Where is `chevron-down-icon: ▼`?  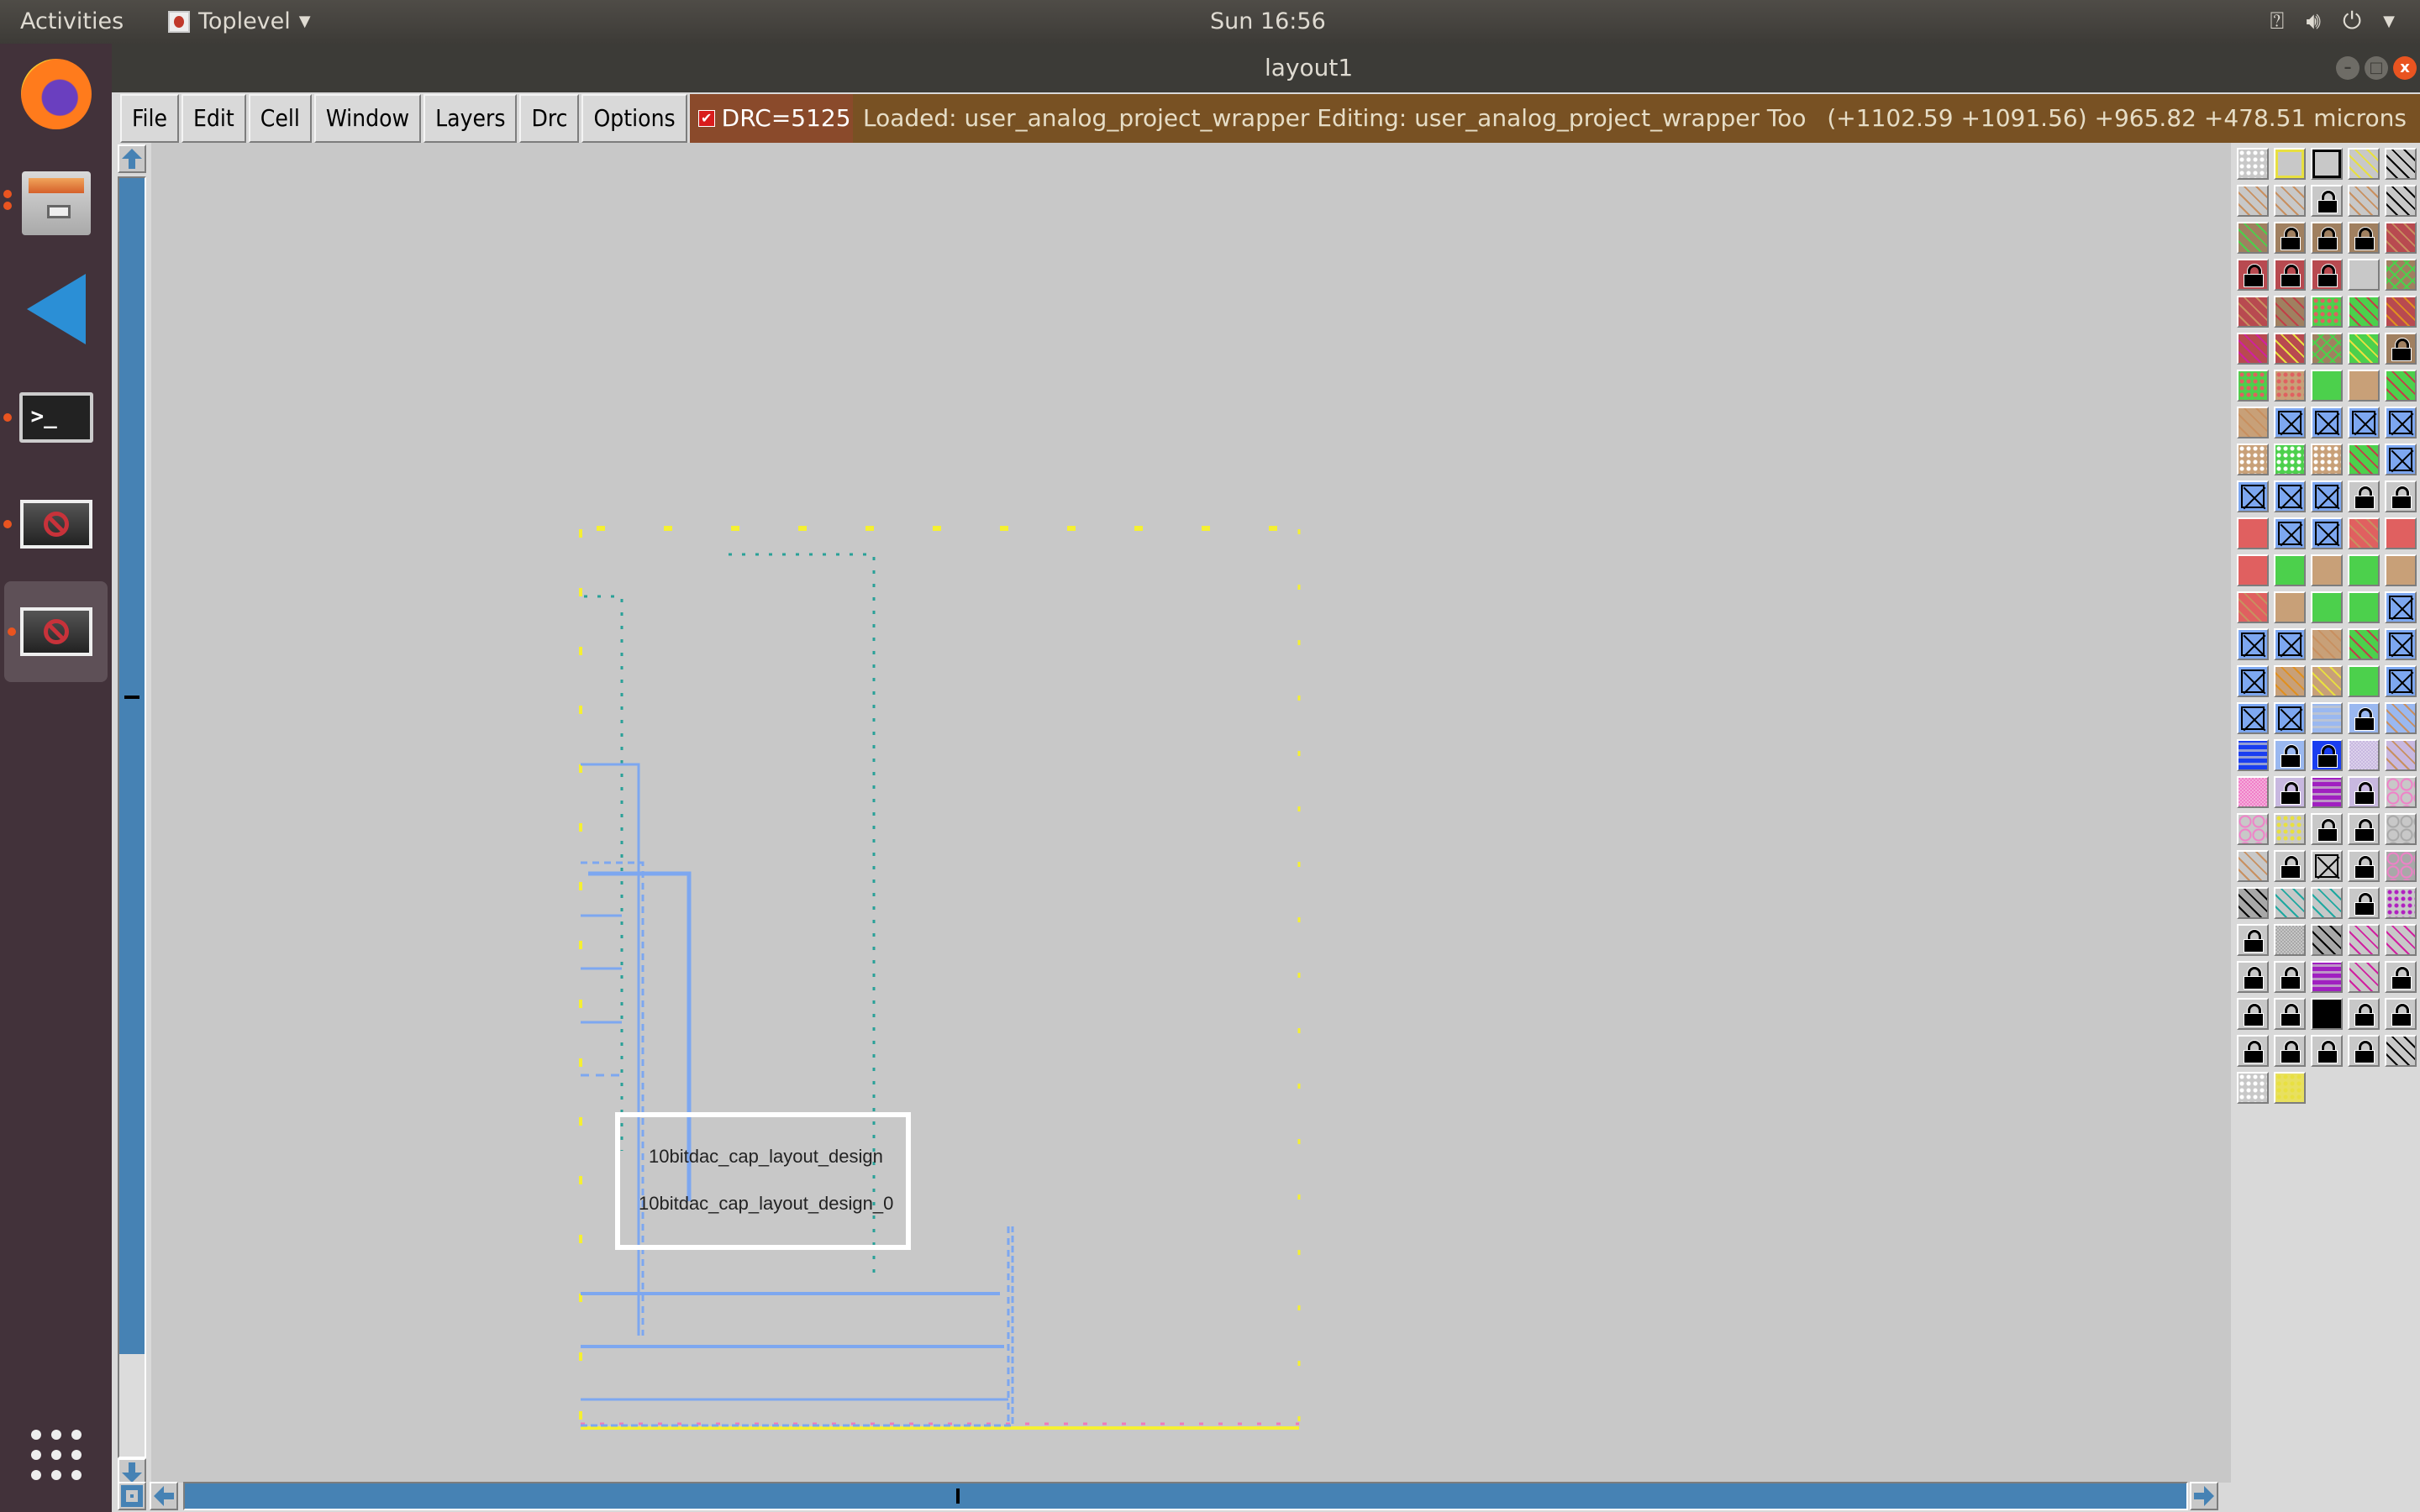
chevron-down-icon: ▼ is located at coordinates (2389, 21).